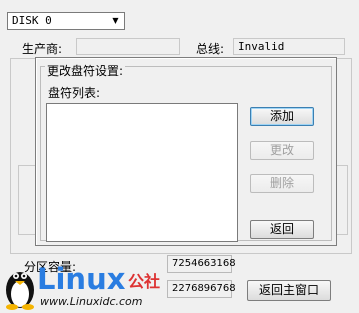 The width and height of the screenshot is (359, 313). Describe the element at coordinates (32, 20) in the screenshot. I see `disk-select-value: DISK 0` at that location.